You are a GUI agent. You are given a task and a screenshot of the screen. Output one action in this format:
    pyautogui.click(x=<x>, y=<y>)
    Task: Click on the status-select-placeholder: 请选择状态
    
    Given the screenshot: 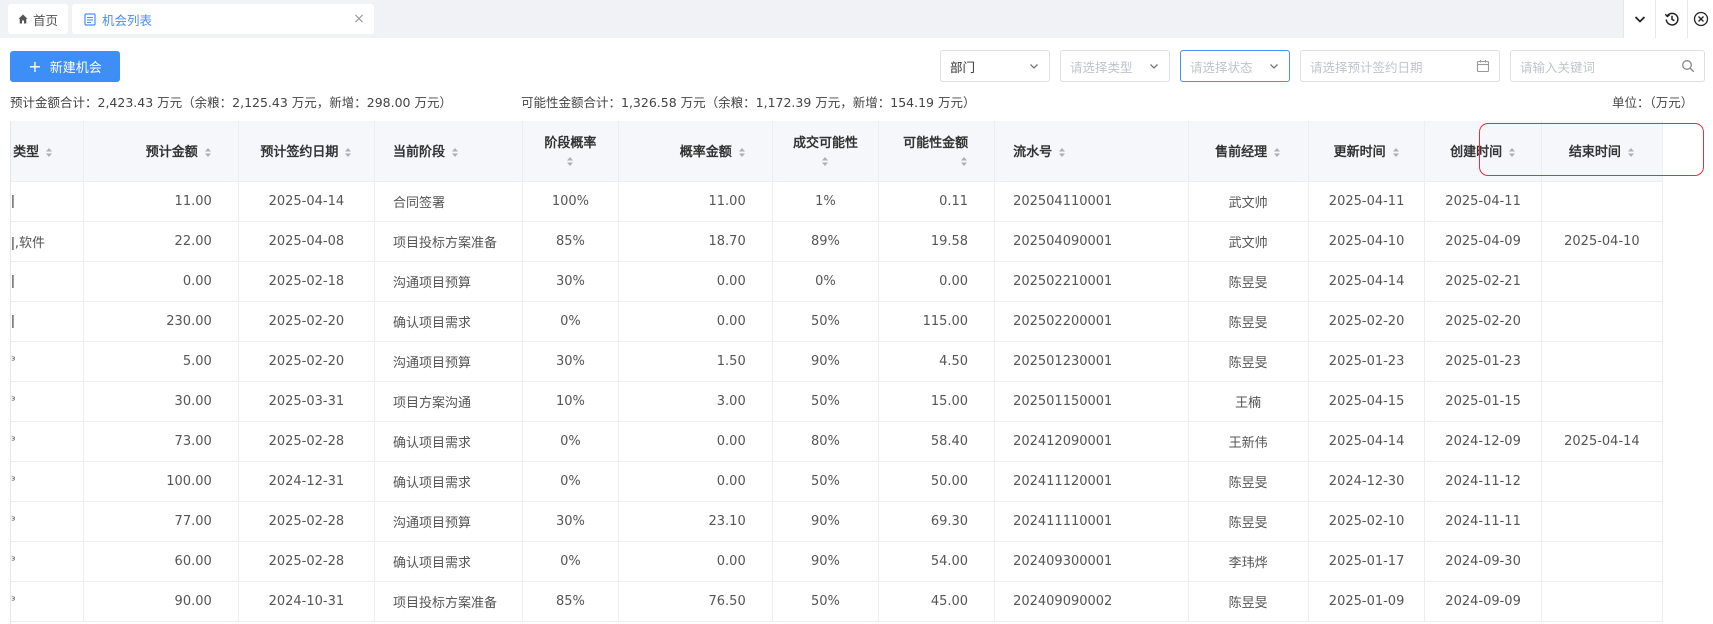 What is the action you would take?
    pyautogui.click(x=1221, y=67)
    